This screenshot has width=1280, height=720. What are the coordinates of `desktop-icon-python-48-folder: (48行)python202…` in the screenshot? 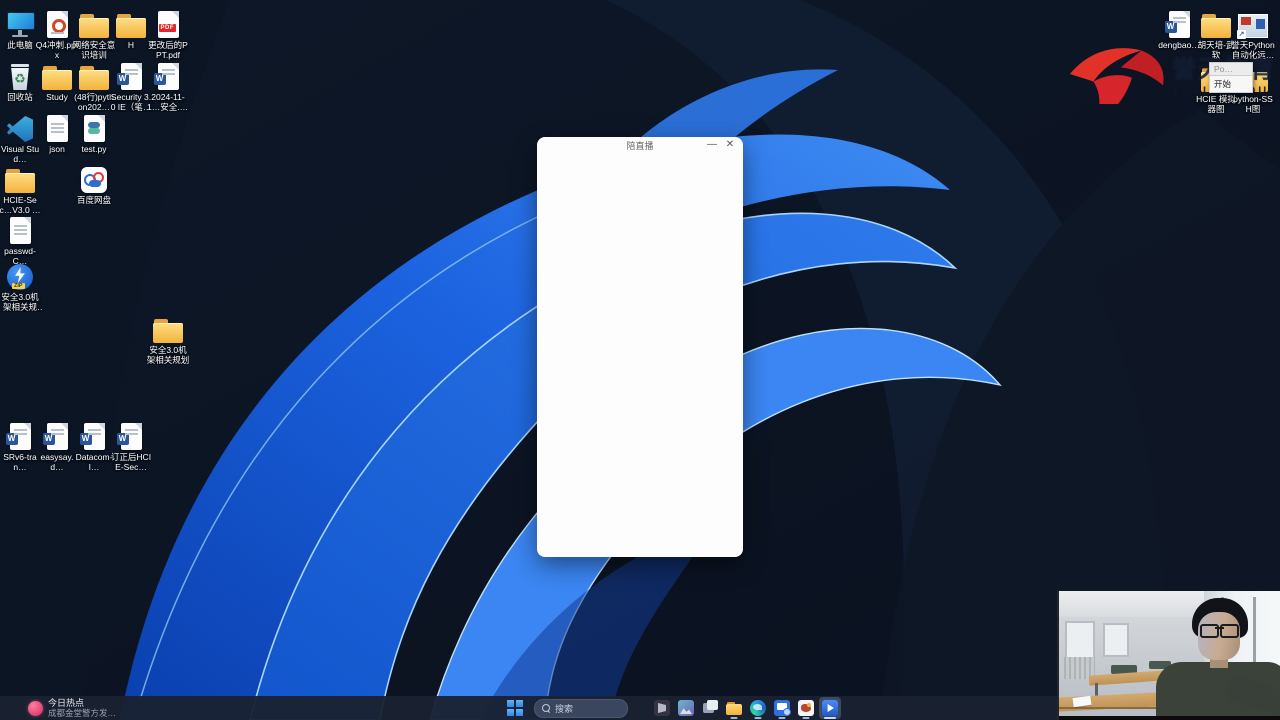 It's located at (94, 86).